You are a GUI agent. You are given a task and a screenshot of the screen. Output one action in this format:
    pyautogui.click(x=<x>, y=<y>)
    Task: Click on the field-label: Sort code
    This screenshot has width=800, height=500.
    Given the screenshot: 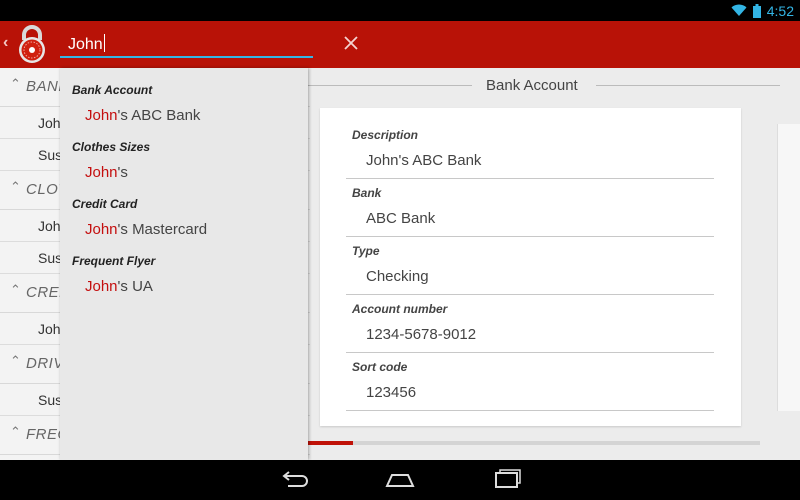 What is the action you would take?
    pyautogui.click(x=380, y=367)
    